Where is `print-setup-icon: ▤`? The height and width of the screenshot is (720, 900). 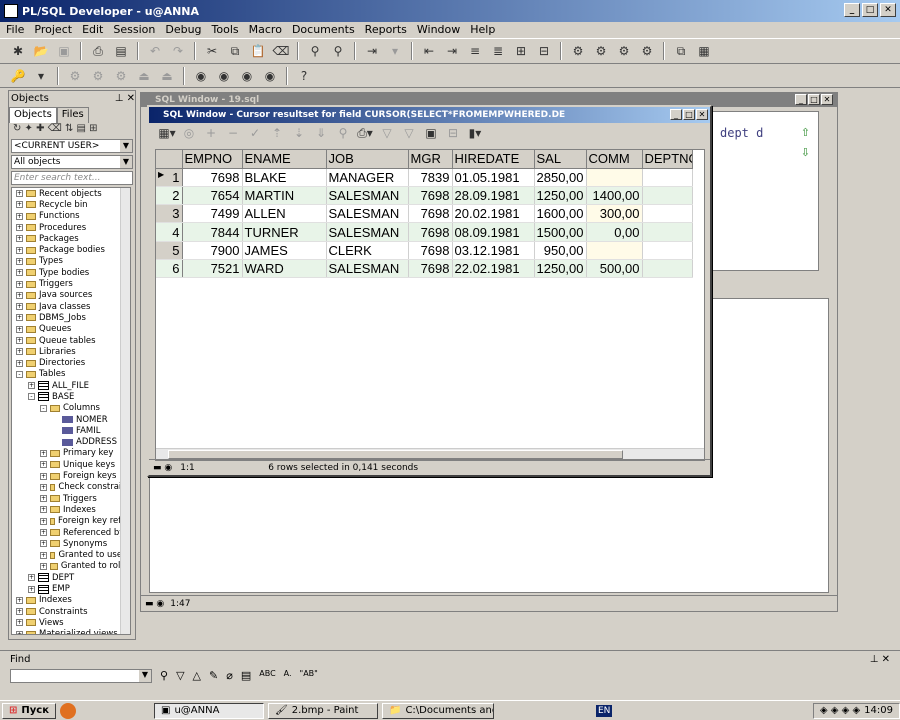 print-setup-icon: ▤ is located at coordinates (121, 51).